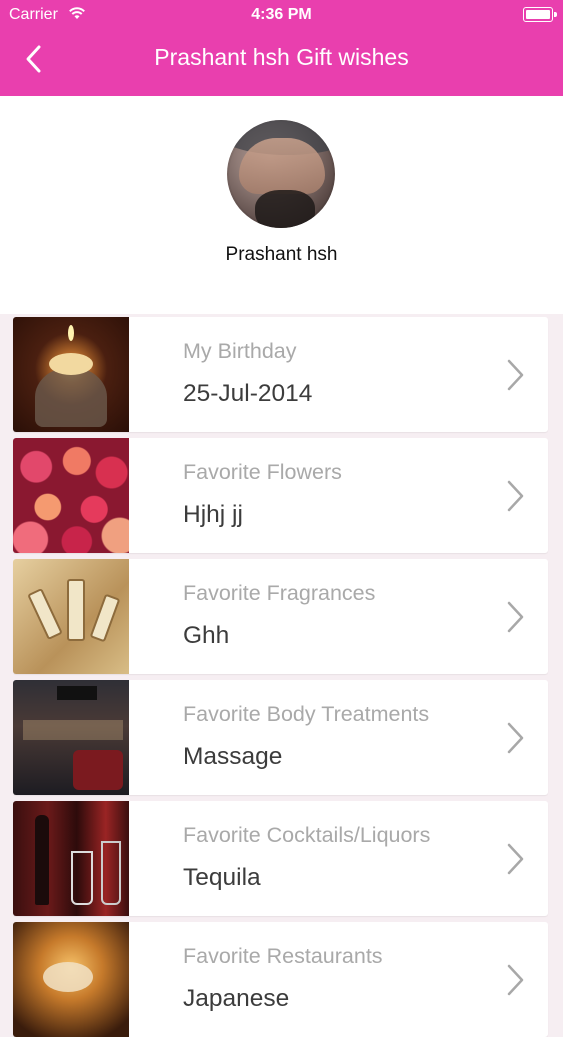 This screenshot has width=563, height=1037. Describe the element at coordinates (71, 979) in the screenshot. I see `restaurants-thumbnail` at that location.